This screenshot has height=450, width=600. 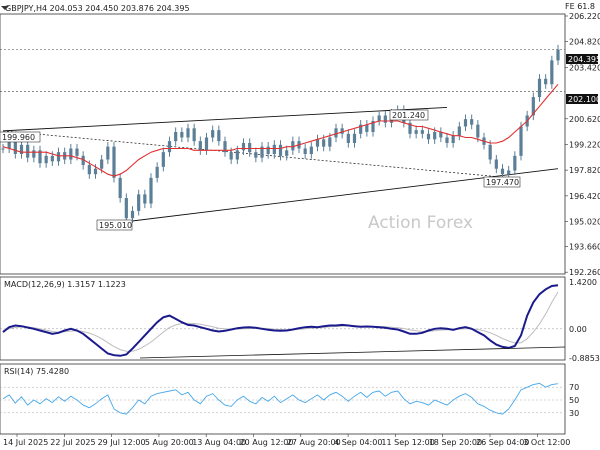 I want to click on rsi-label: RSI(14) 75.4280, so click(x=36, y=371).